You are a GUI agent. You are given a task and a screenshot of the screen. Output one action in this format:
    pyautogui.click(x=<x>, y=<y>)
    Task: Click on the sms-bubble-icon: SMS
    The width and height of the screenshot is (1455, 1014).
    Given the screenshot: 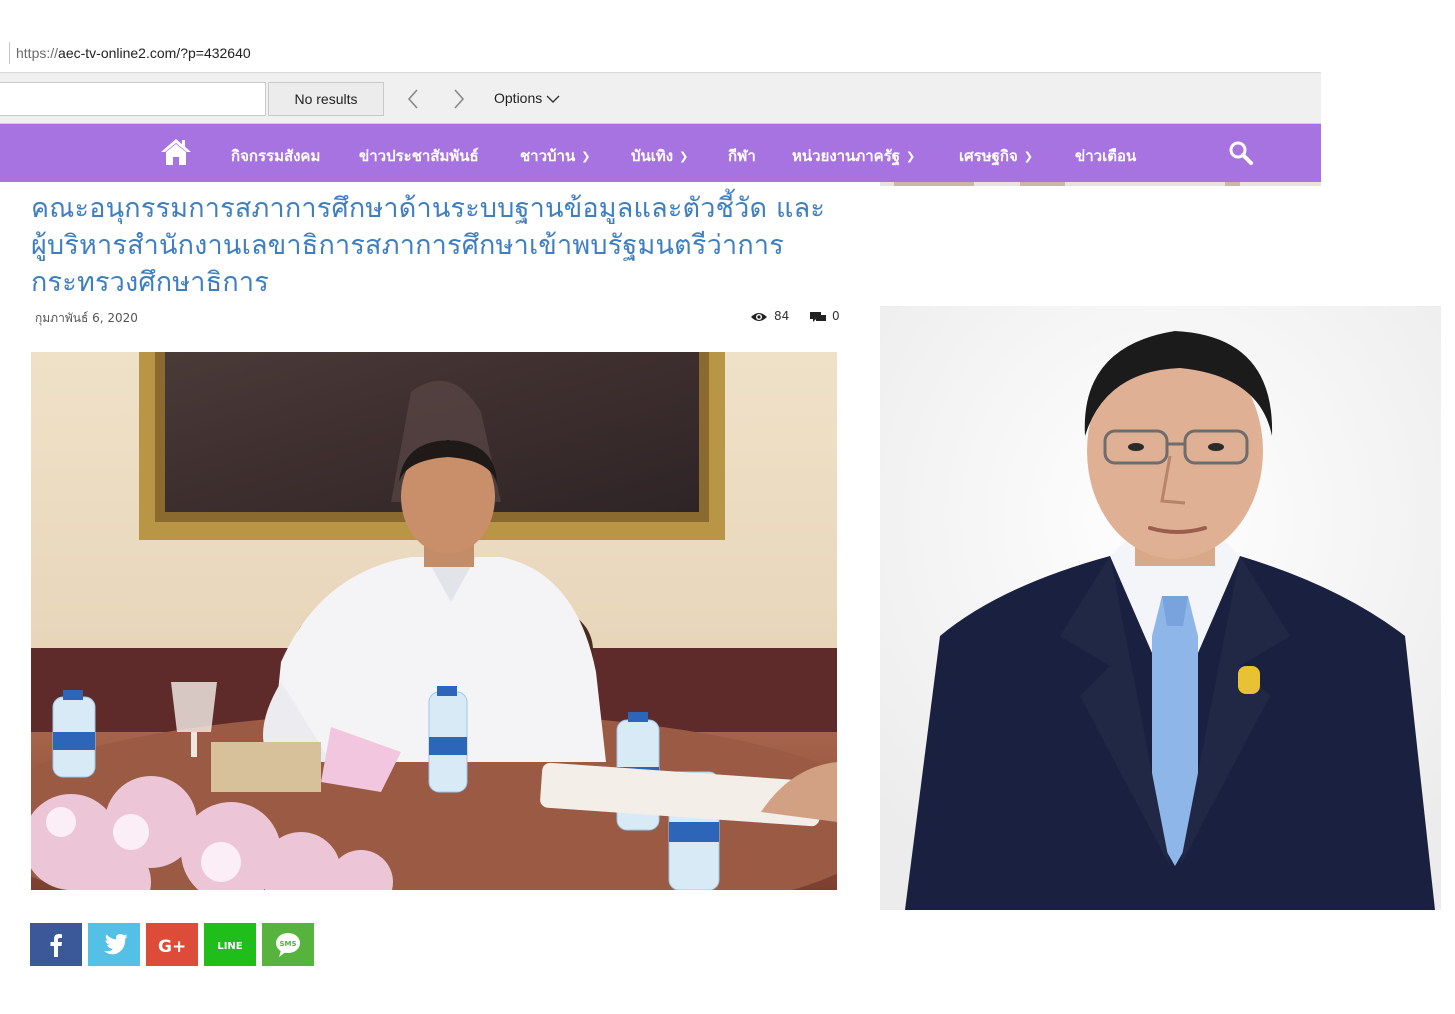 What is the action you would take?
    pyautogui.click(x=288, y=945)
    